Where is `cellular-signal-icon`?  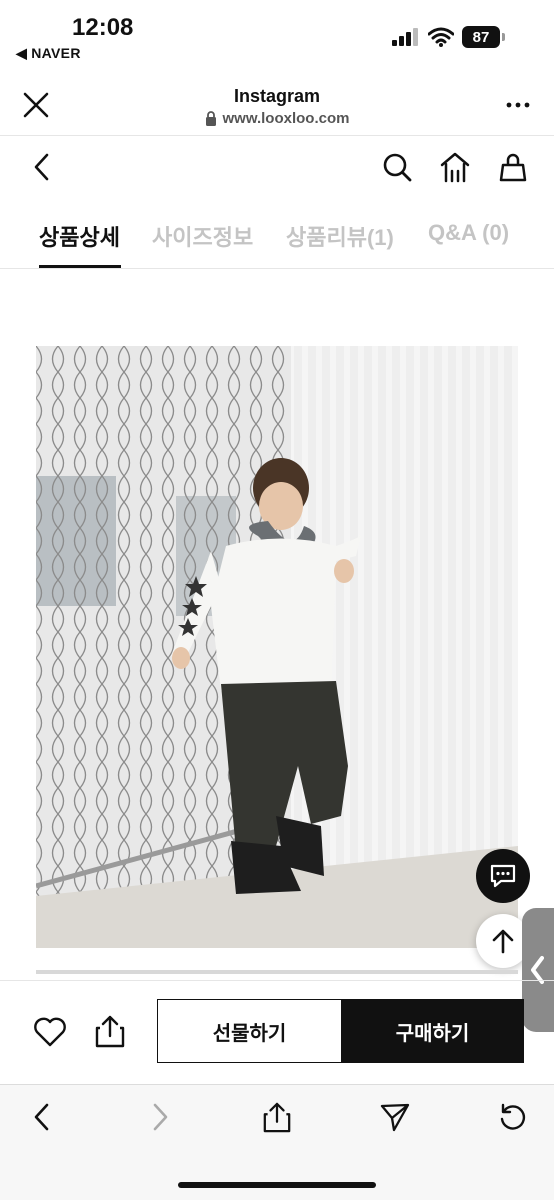
cellular-signal-icon is located at coordinates (405, 37).